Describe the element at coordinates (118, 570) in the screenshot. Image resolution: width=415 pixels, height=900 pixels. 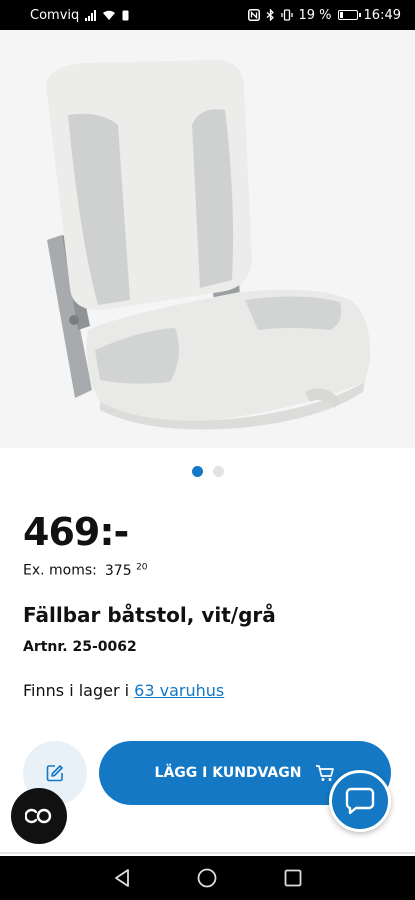
I see `ex-vat-kronor: 375` at that location.